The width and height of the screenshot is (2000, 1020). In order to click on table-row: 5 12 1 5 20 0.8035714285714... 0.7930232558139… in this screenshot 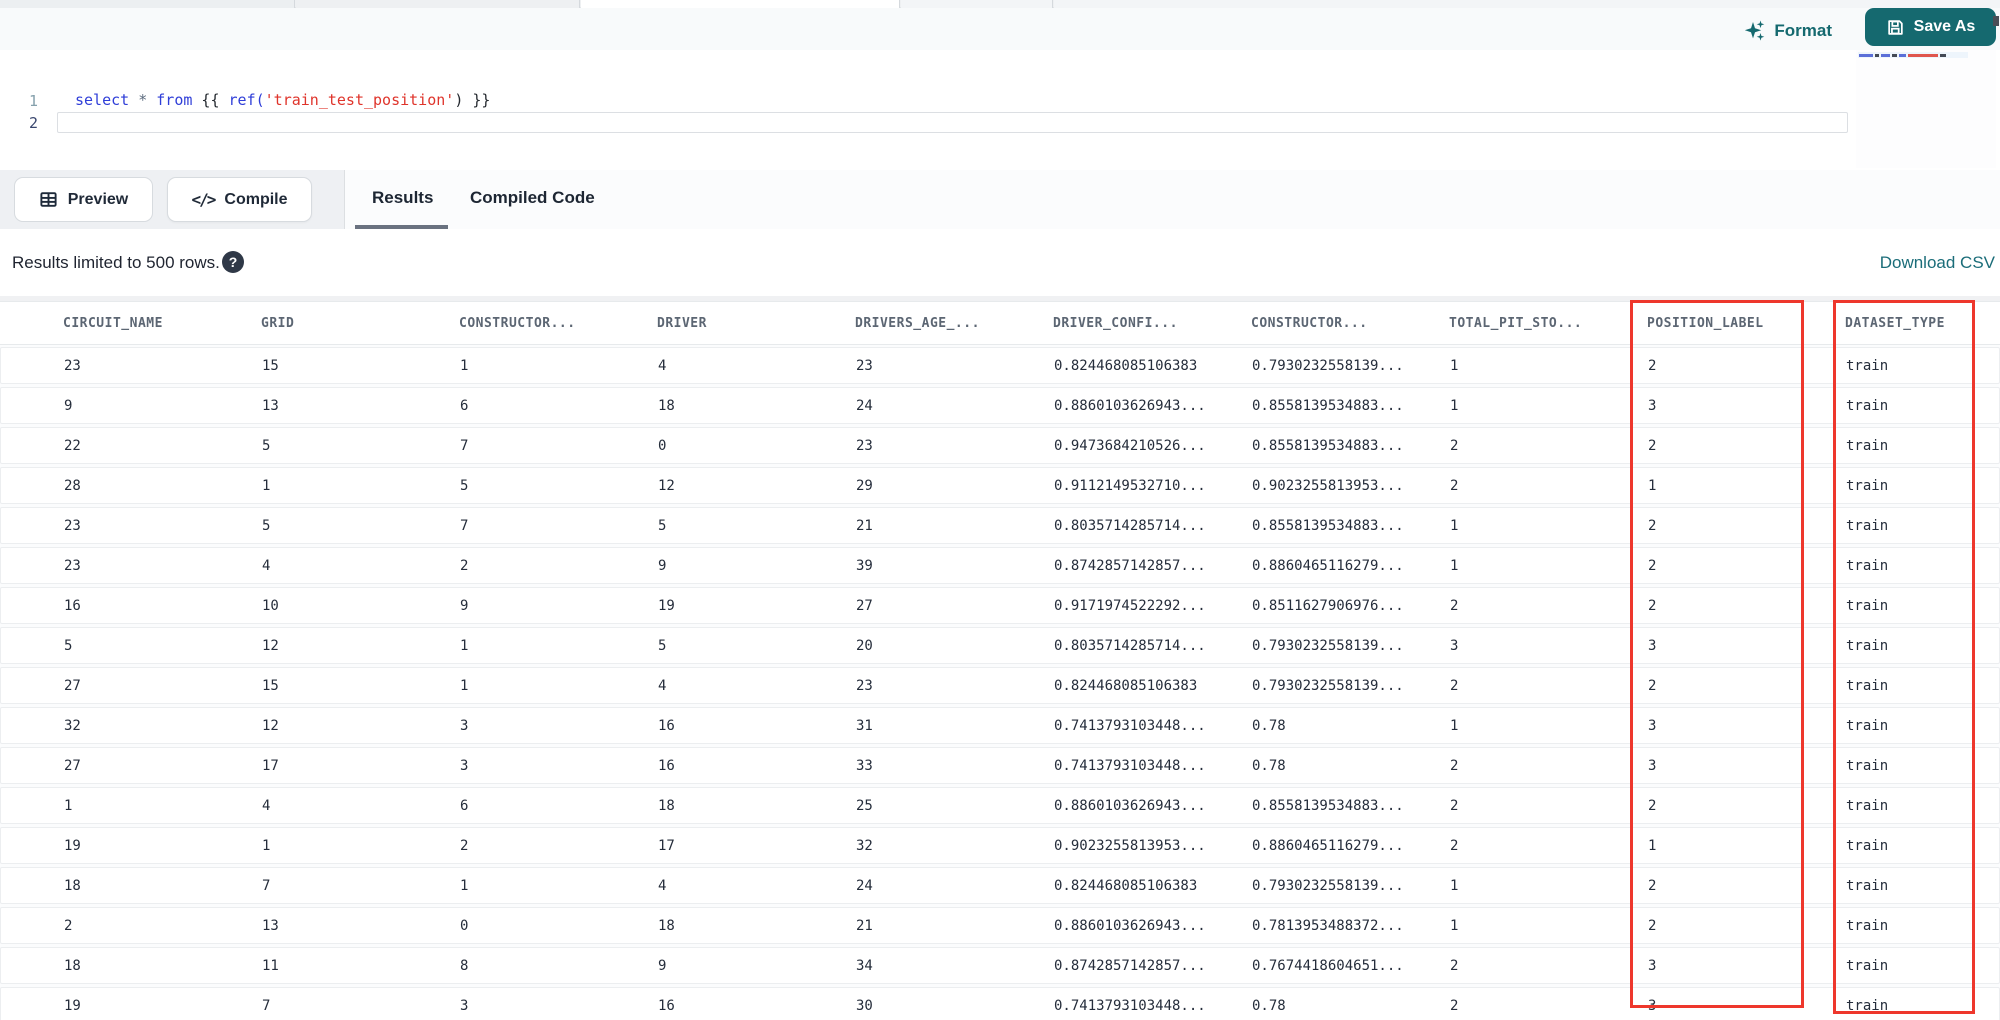, I will do `click(1000, 645)`.